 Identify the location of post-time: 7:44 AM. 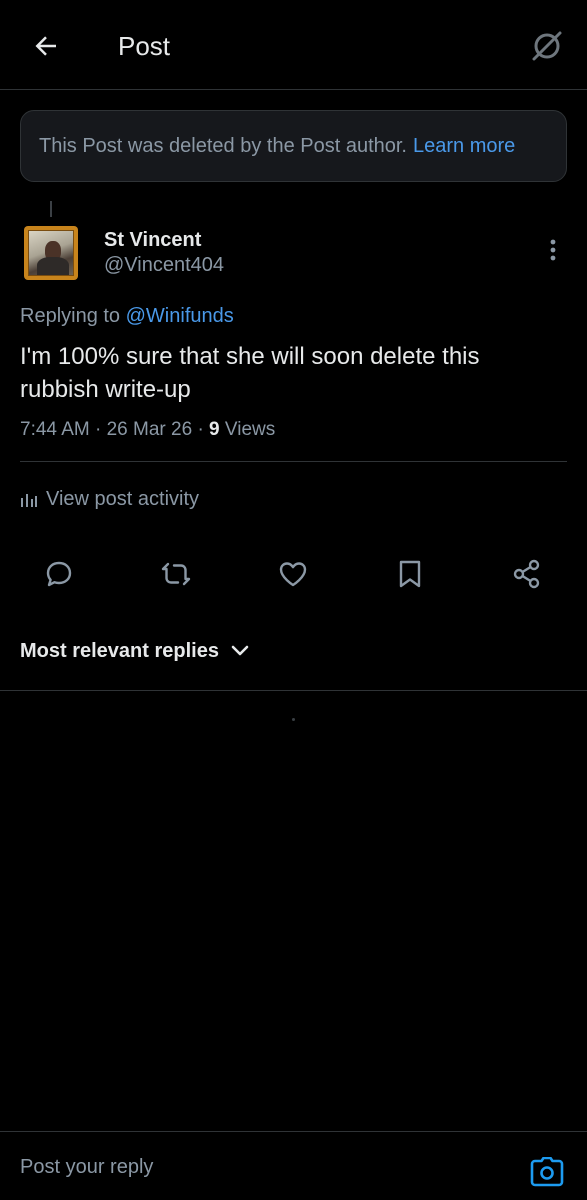
(55, 429).